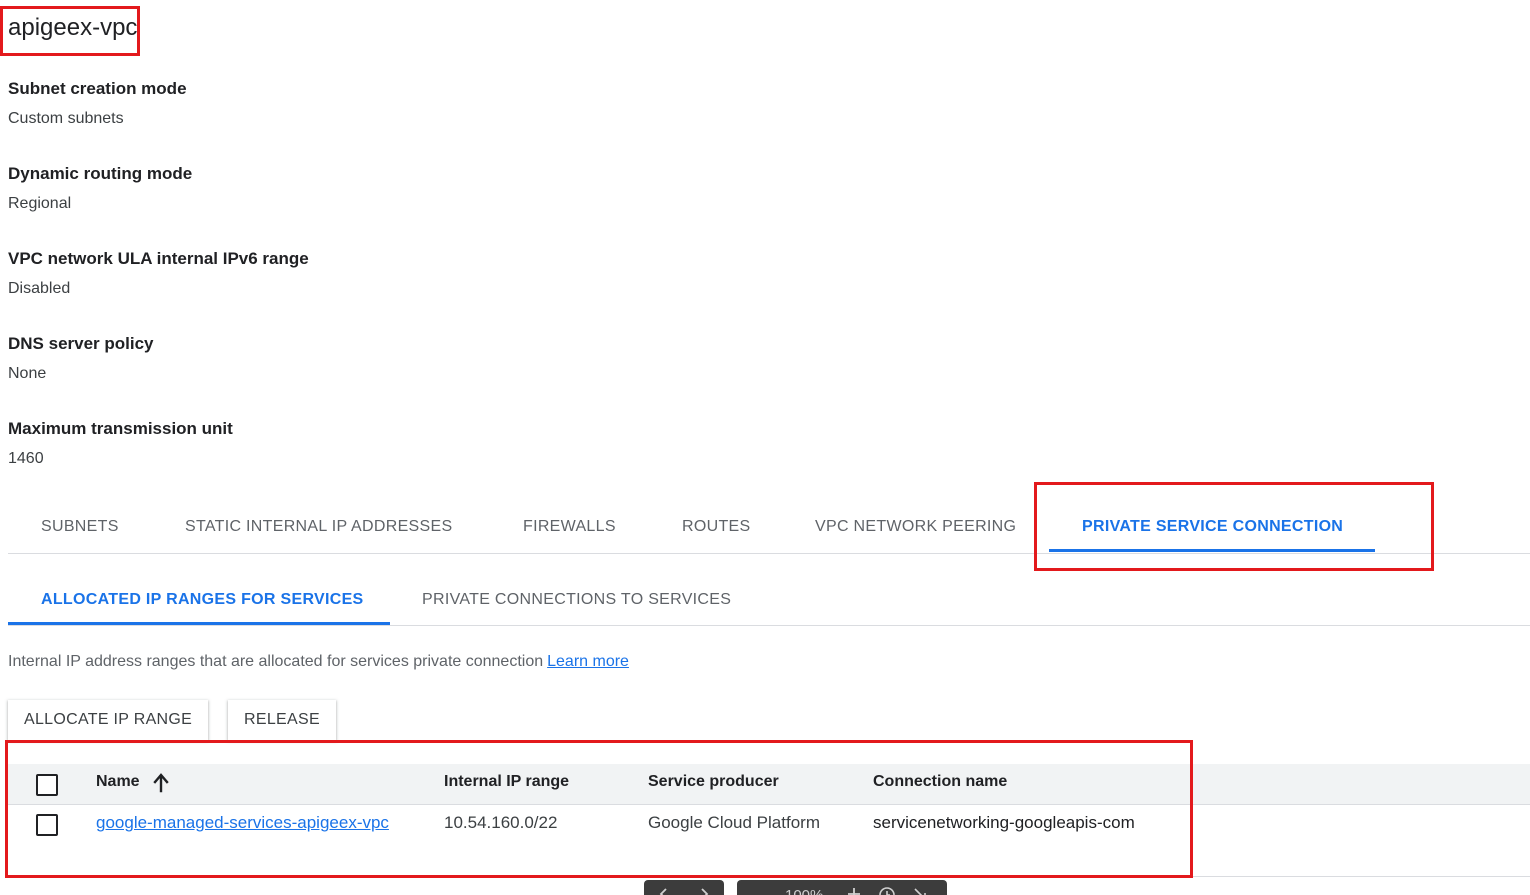 The width and height of the screenshot is (1530, 895). What do you see at coordinates (66, 118) in the screenshot?
I see `subnet-creation-mode-value: Custom subnets` at bounding box center [66, 118].